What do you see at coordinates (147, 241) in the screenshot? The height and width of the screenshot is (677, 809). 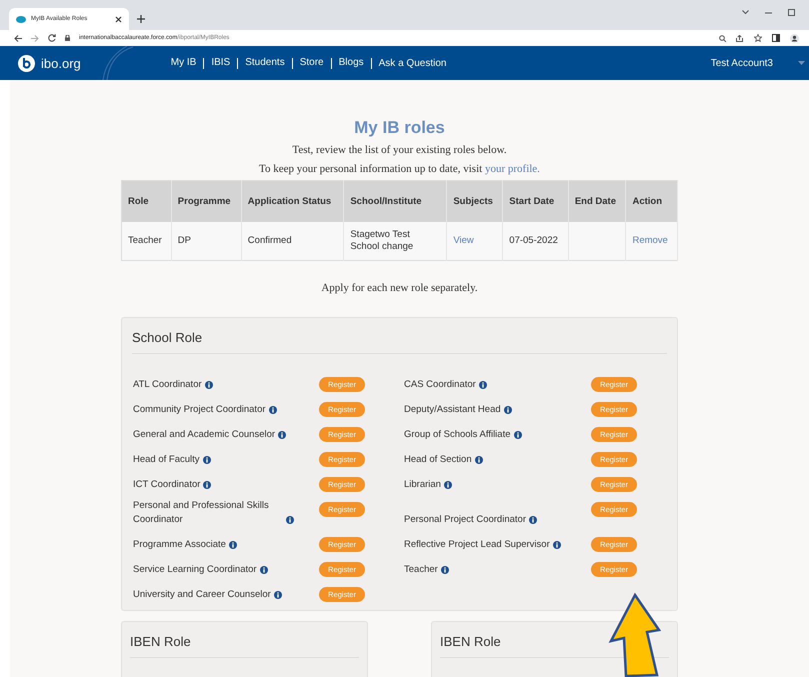 I see `table-cell: Teacher` at bounding box center [147, 241].